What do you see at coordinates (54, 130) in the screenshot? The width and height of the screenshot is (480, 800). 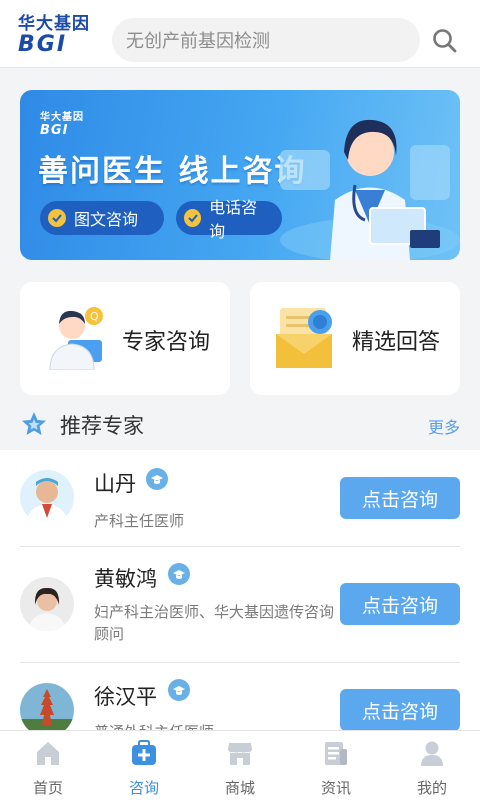 I see `banner-logo-en: BGI` at bounding box center [54, 130].